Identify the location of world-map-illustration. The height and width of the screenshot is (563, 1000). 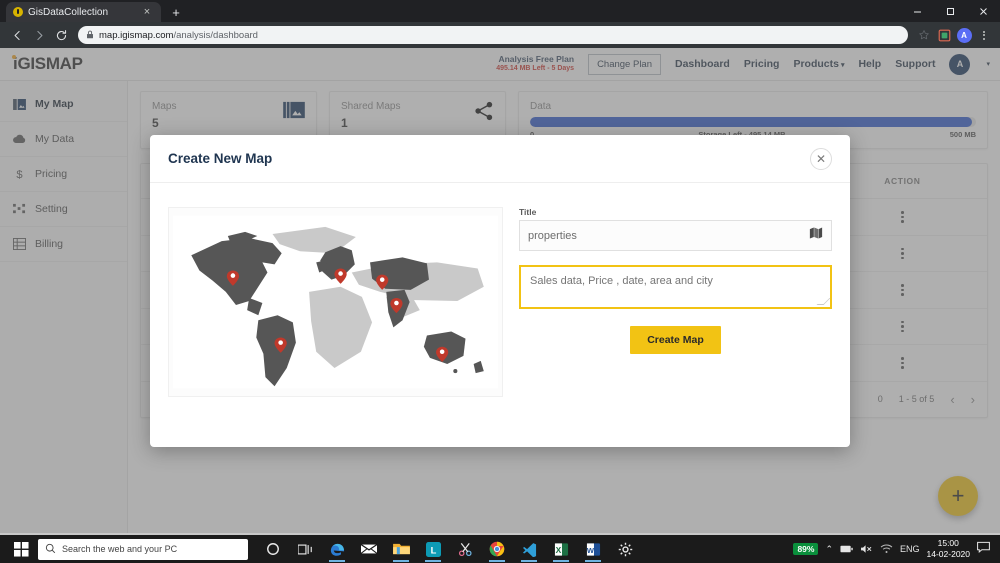
(335, 302).